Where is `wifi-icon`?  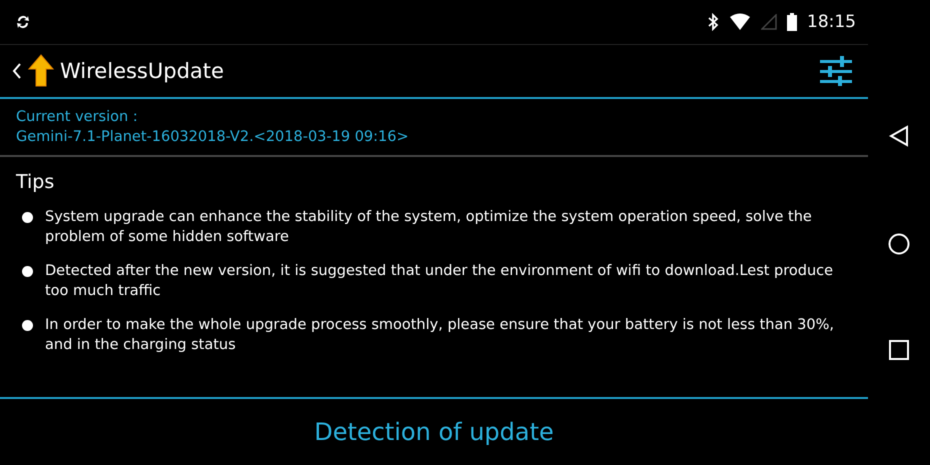 wifi-icon is located at coordinates (740, 22).